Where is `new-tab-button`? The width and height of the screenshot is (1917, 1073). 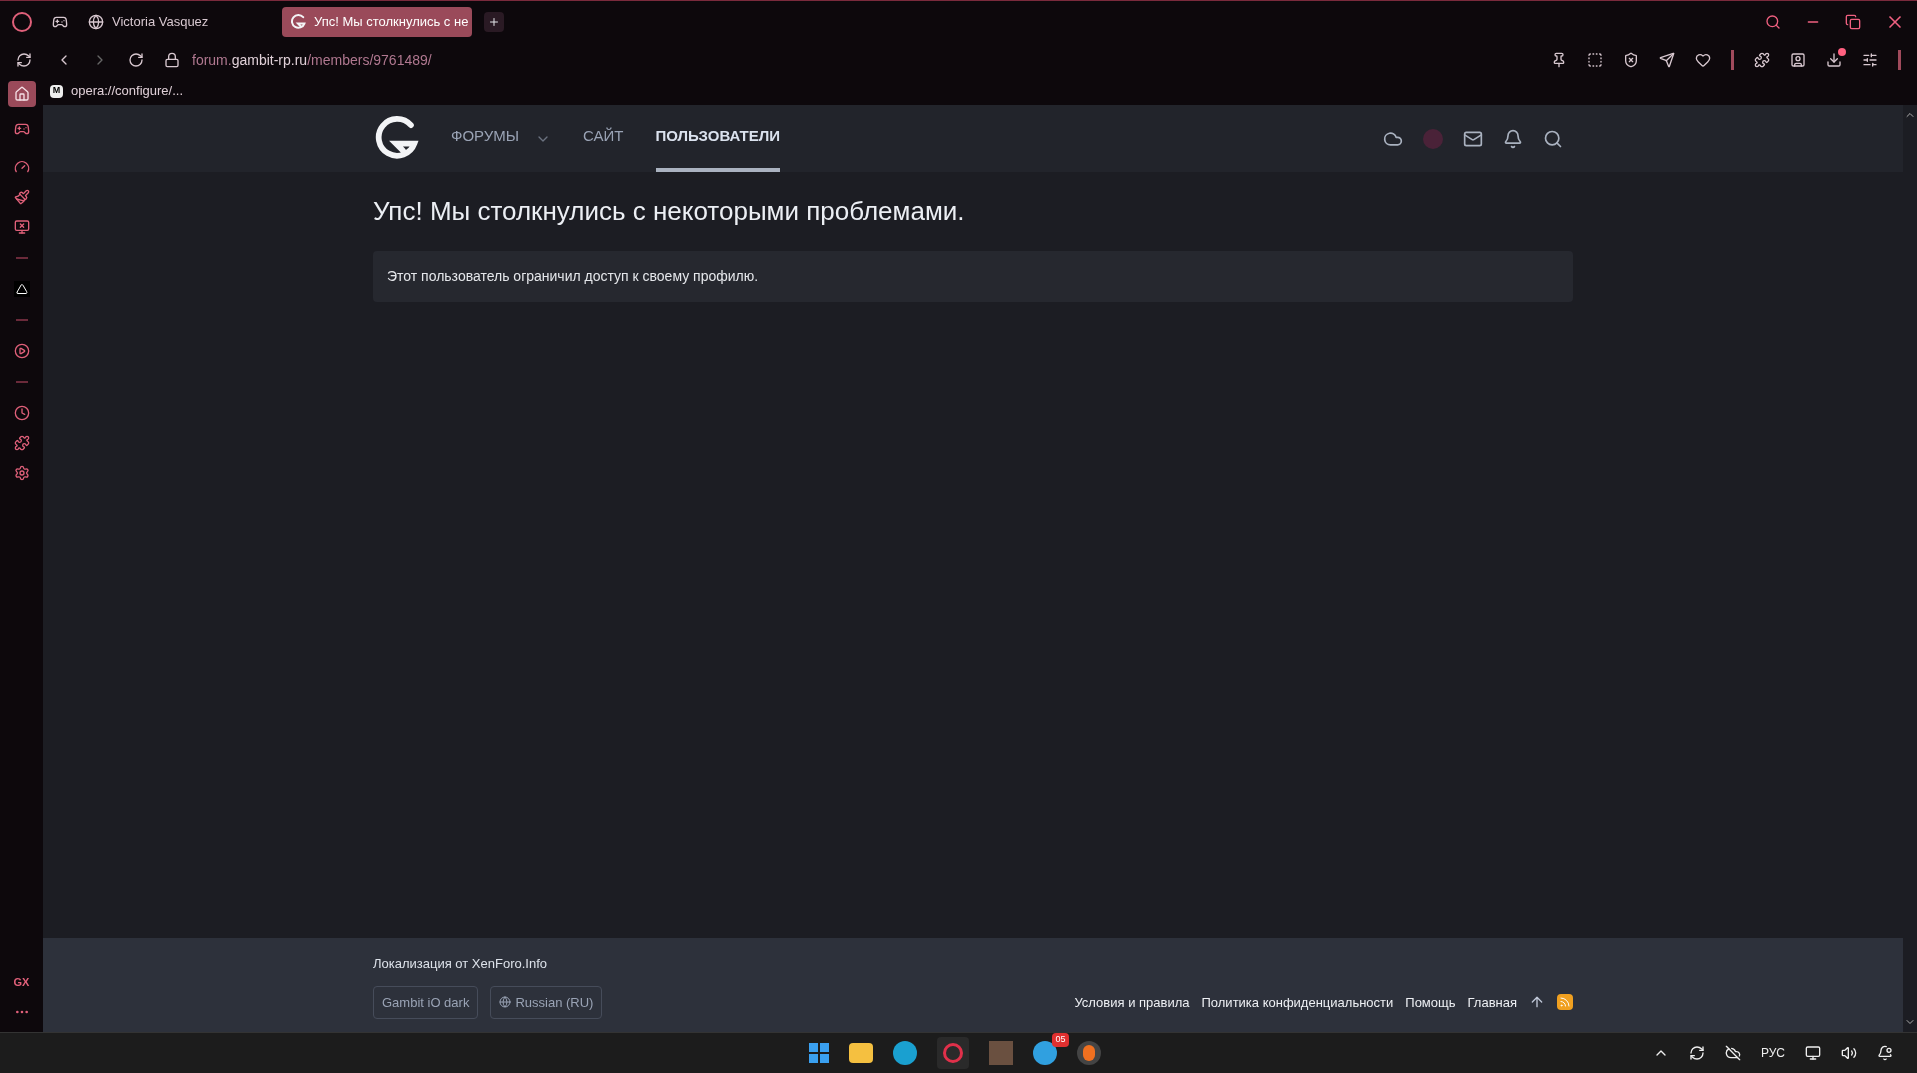 new-tab-button is located at coordinates (494, 22).